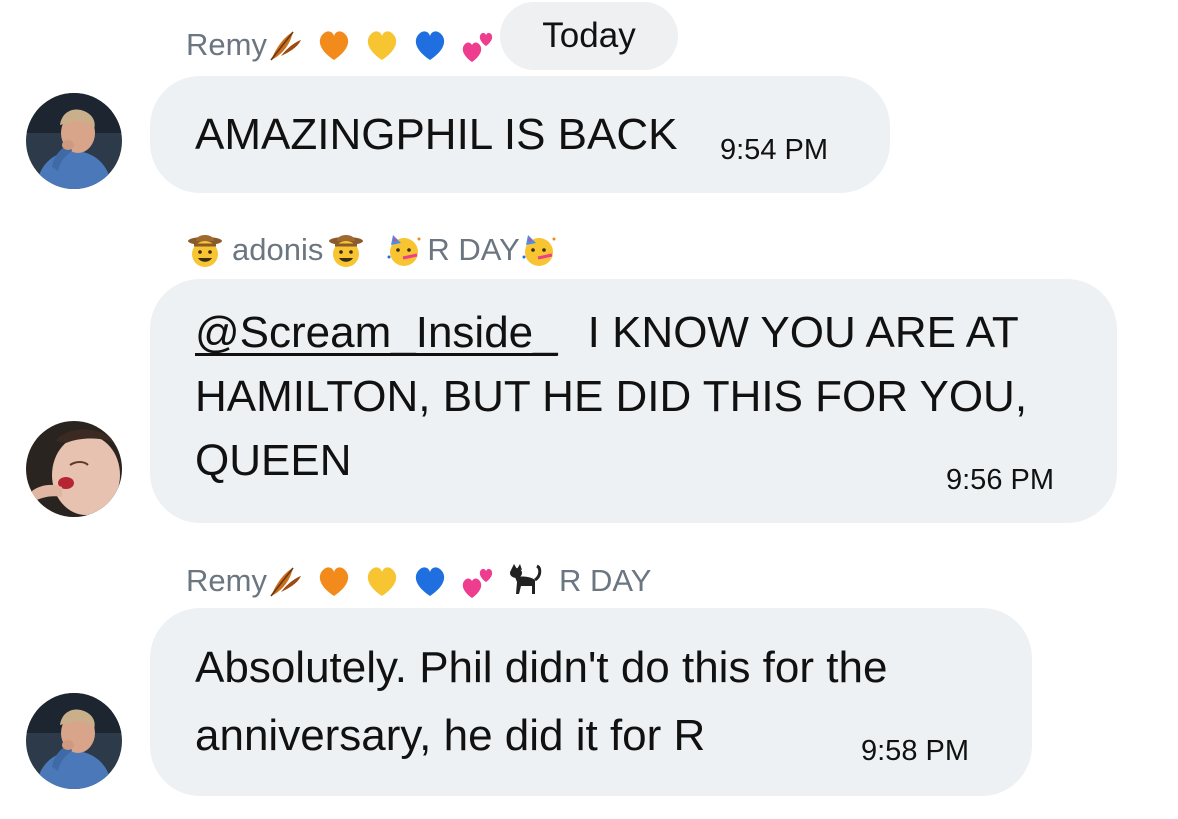 This screenshot has height=819, width=1178. What do you see at coordinates (915, 751) in the screenshot?
I see `message-timestamp: 9:58 PM` at bounding box center [915, 751].